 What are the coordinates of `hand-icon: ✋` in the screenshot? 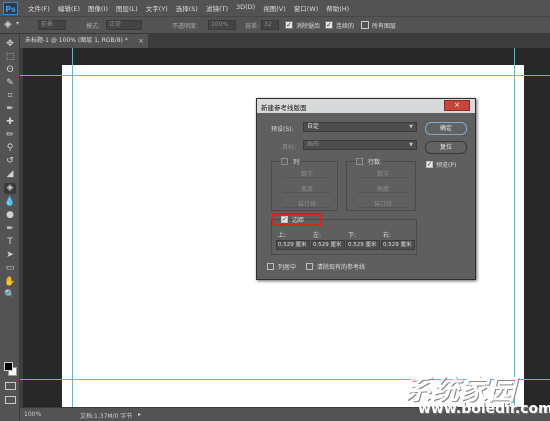 It's located at (10, 282).